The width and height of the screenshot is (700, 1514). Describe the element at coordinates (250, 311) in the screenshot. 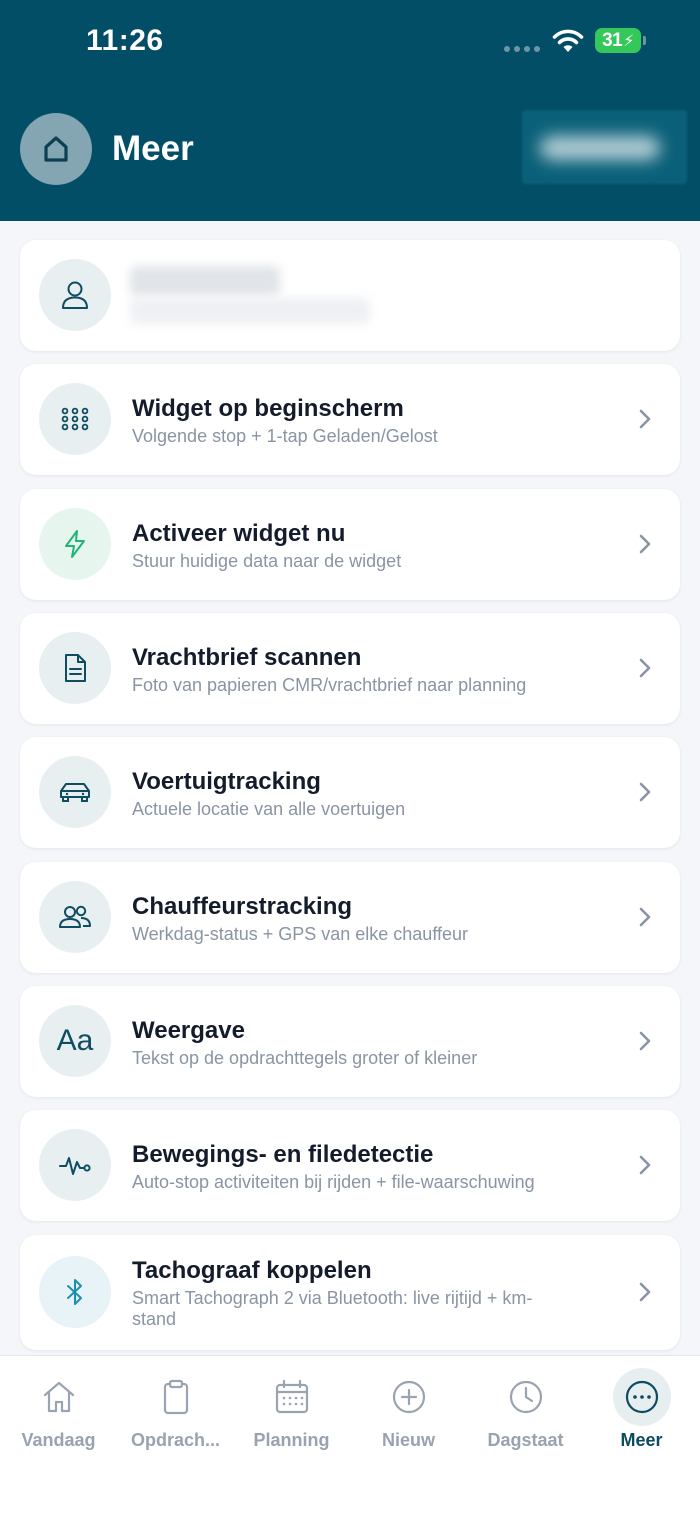

I see `profile-detail-redacted` at that location.